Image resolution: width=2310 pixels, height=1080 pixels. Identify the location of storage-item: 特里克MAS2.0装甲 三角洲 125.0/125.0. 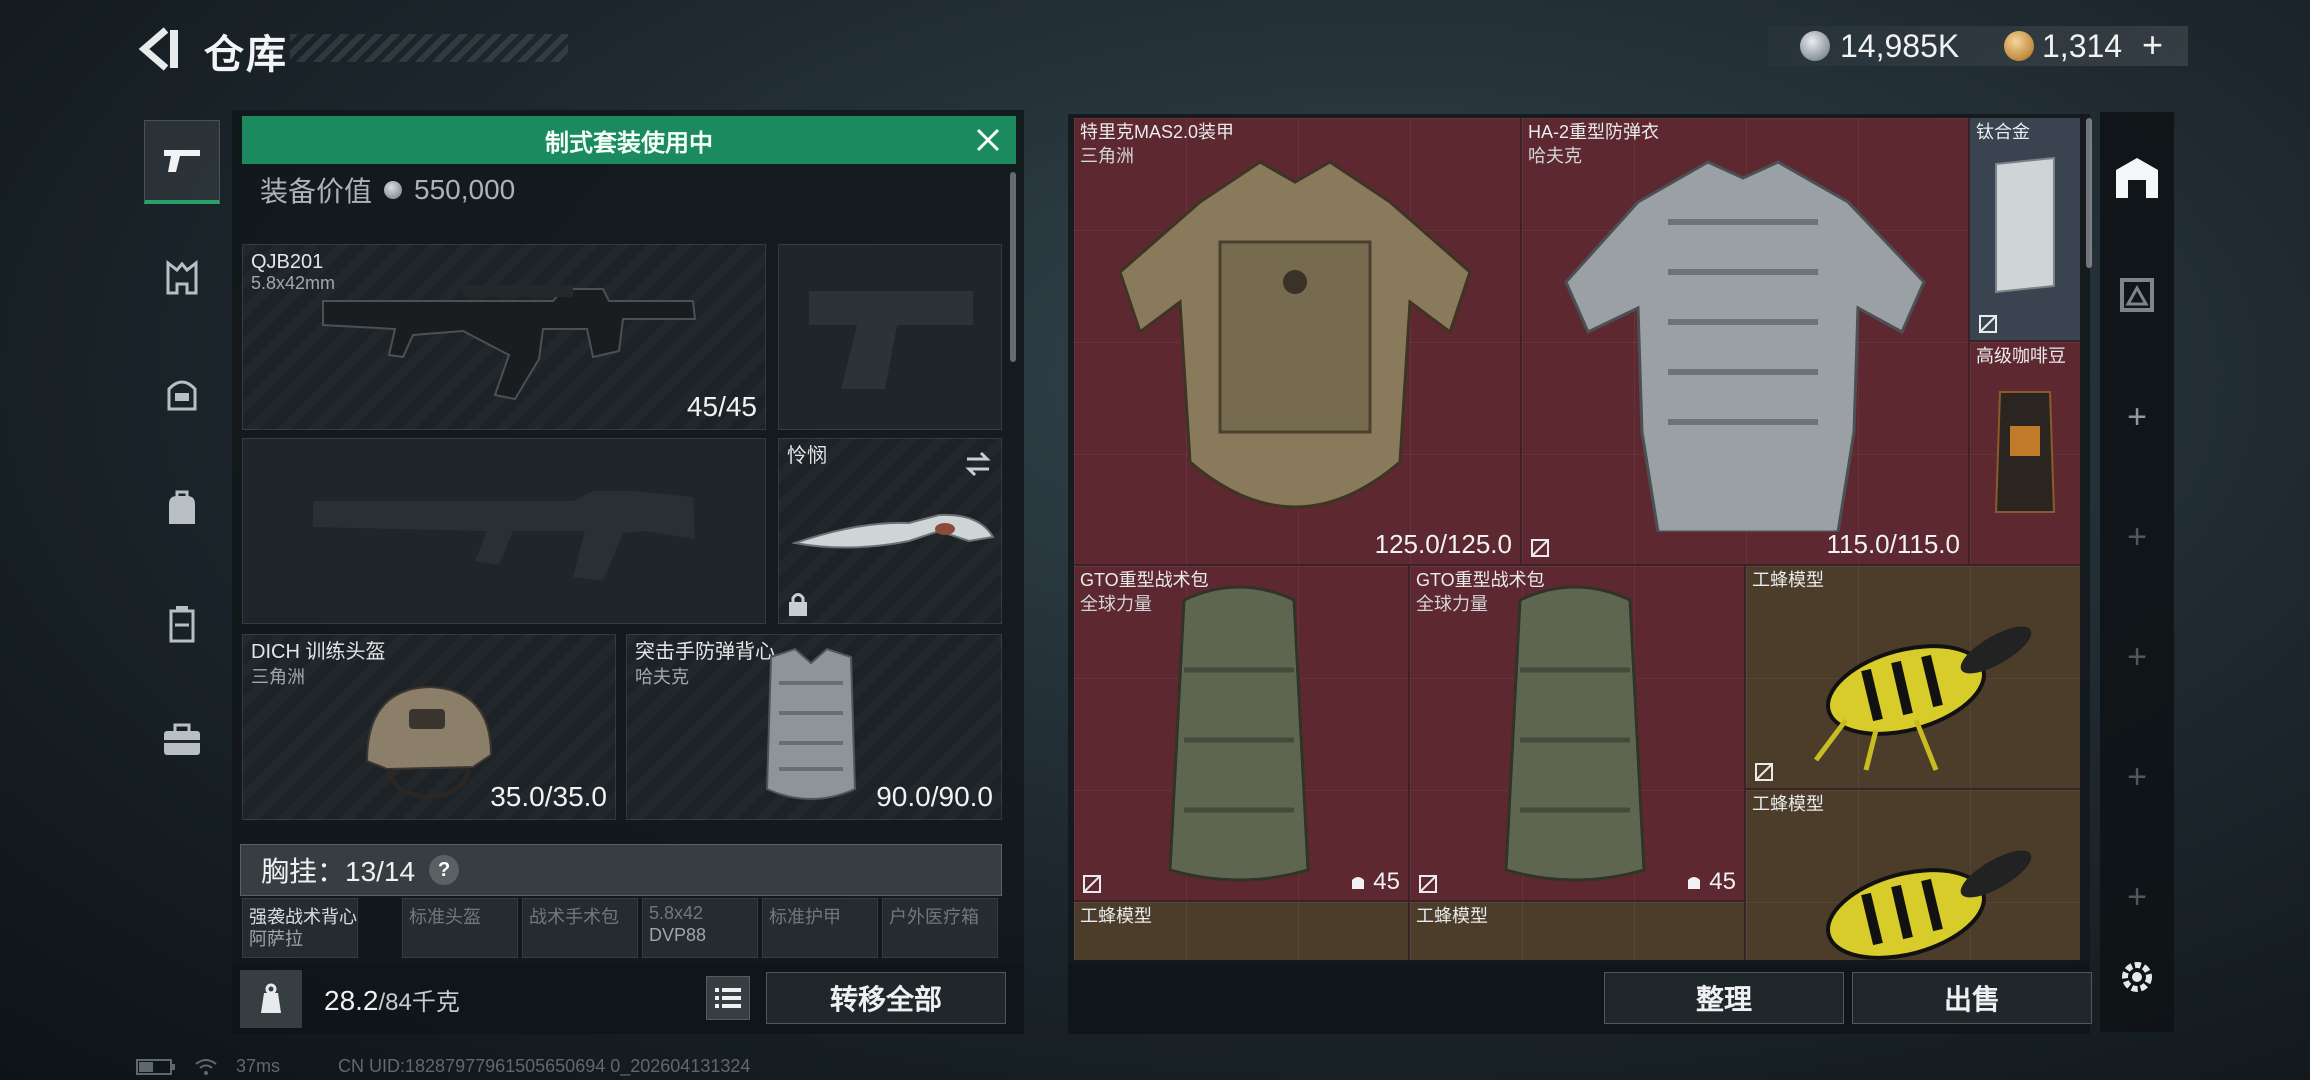
(1297, 341).